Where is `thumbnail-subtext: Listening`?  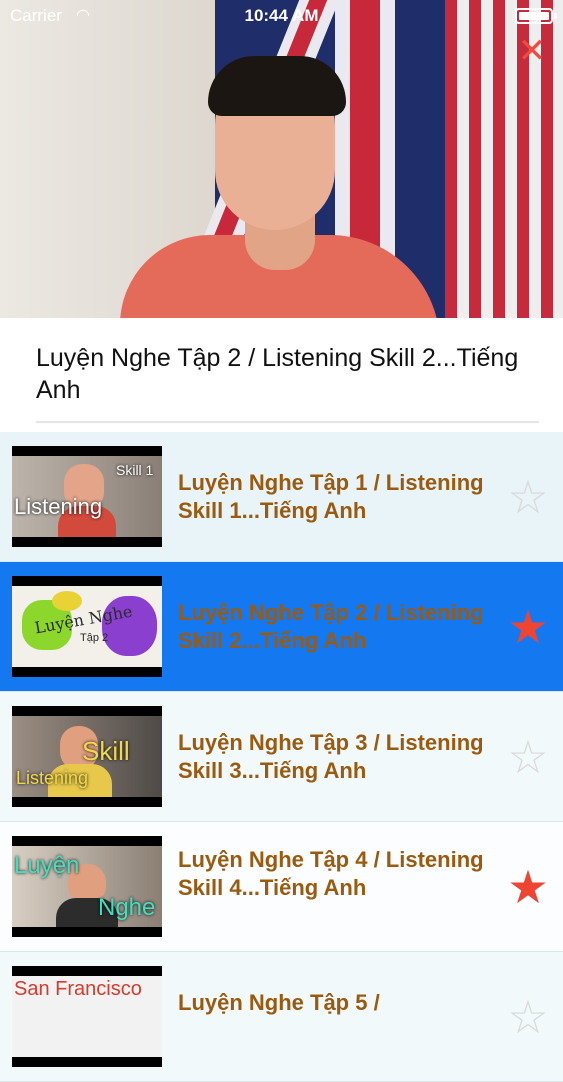 thumbnail-subtext: Listening is located at coordinates (52, 778).